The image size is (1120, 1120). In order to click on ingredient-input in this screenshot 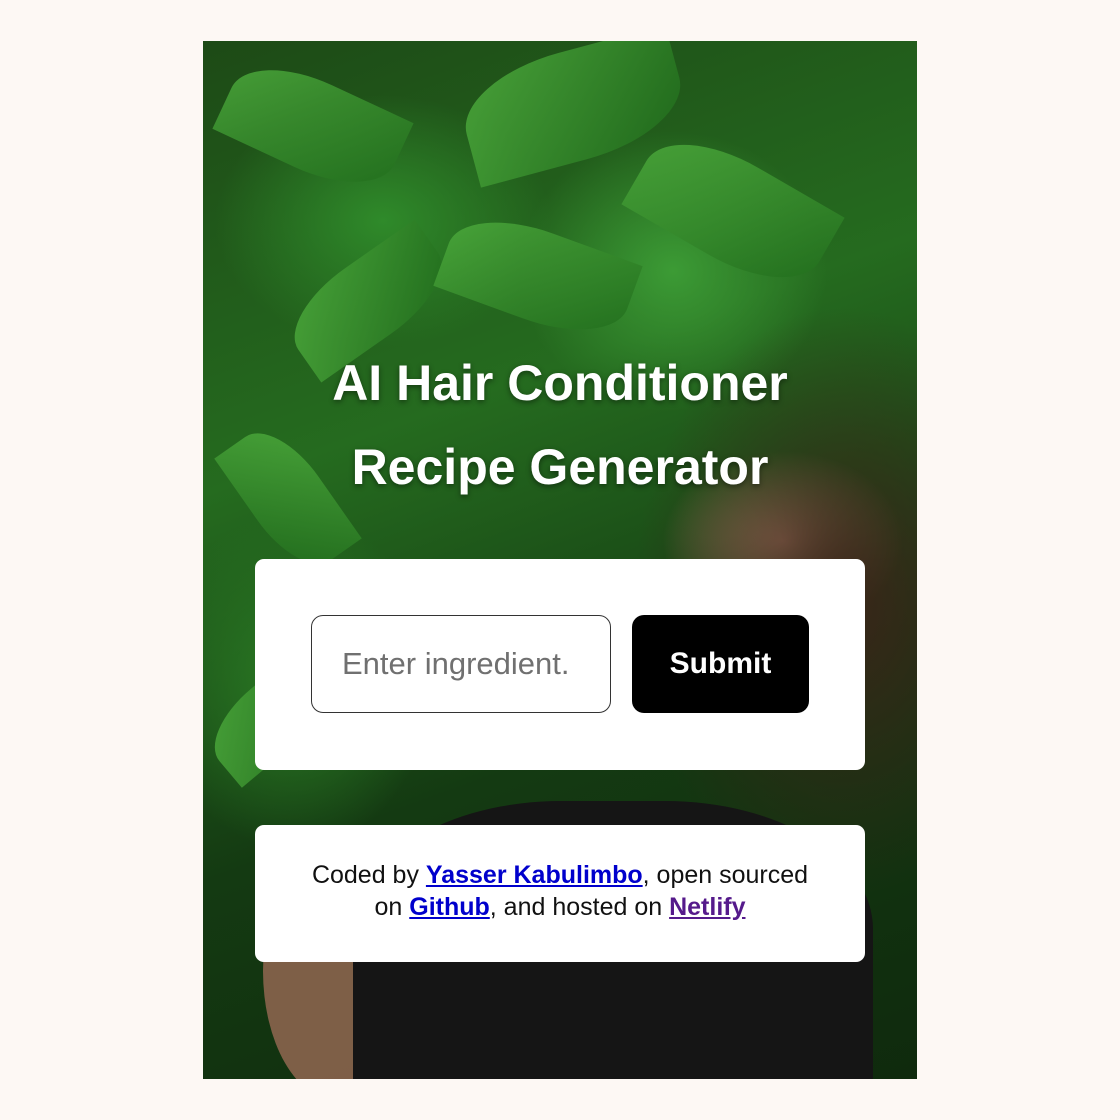, I will do `click(461, 664)`.